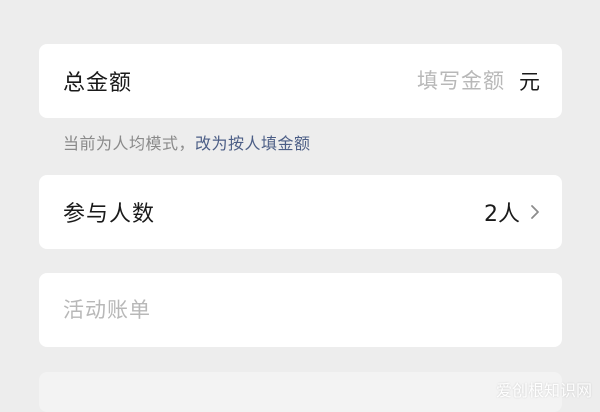  What do you see at coordinates (300, 392) in the screenshot?
I see `next-card` at bounding box center [300, 392].